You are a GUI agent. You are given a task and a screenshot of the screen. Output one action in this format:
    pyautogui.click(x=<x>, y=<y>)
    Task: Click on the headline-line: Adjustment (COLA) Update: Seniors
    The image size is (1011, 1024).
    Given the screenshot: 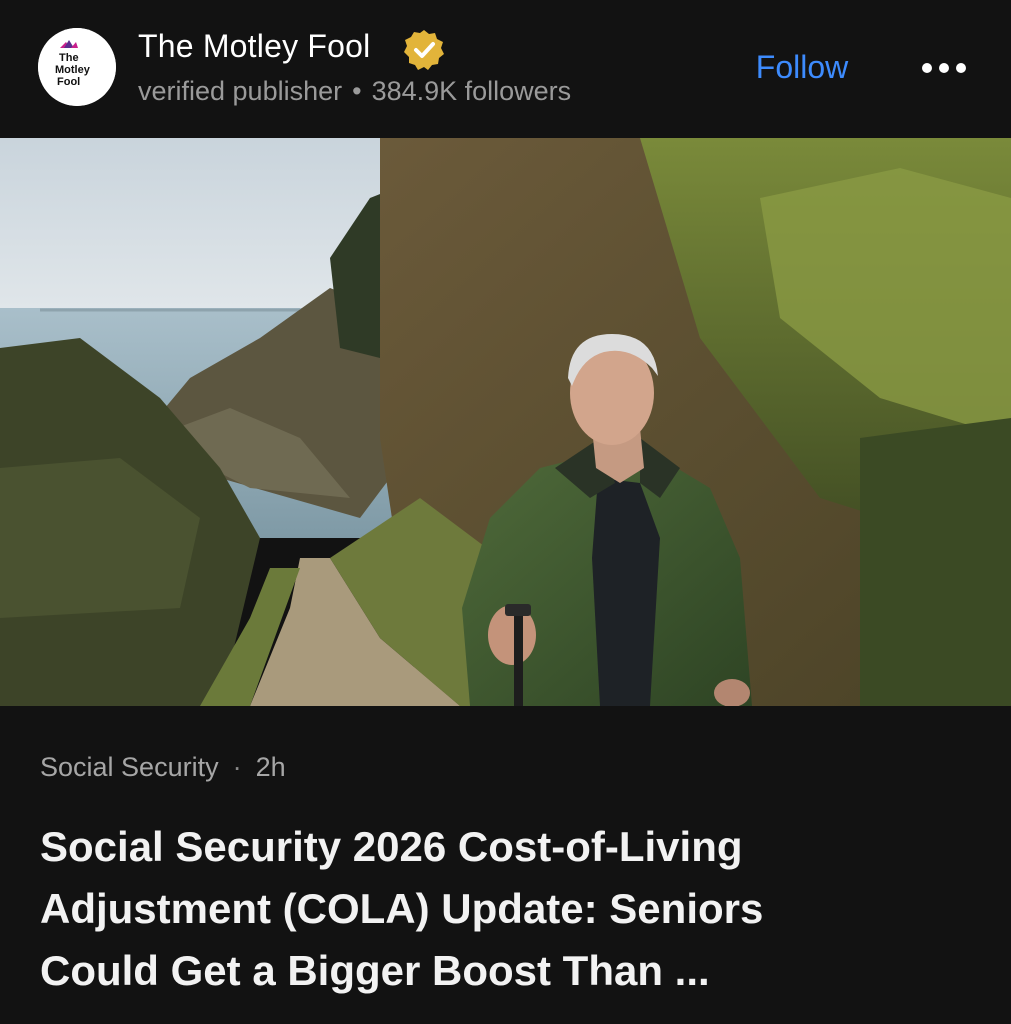 What is the action you would take?
    pyautogui.click(x=402, y=908)
    